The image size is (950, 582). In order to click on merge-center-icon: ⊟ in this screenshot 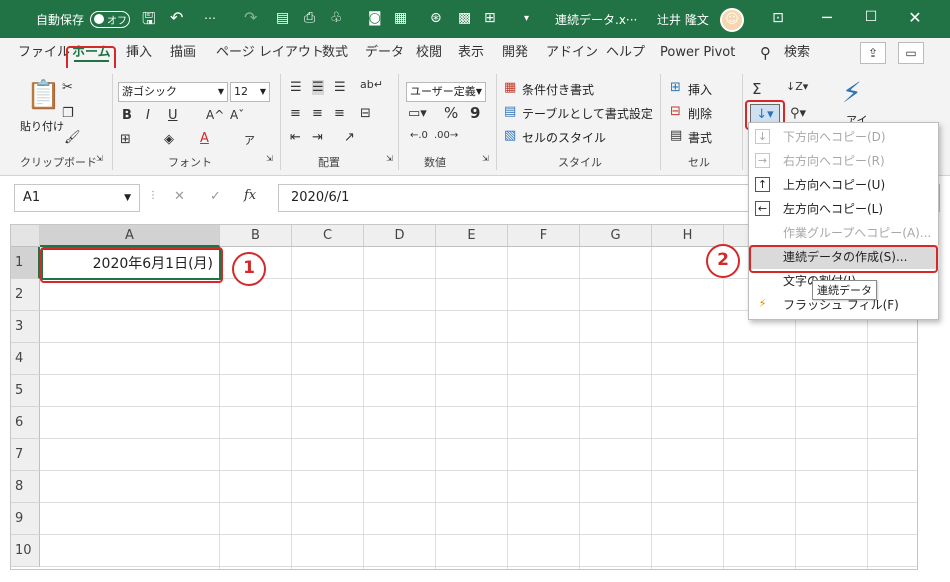, I will do `click(365, 113)`.